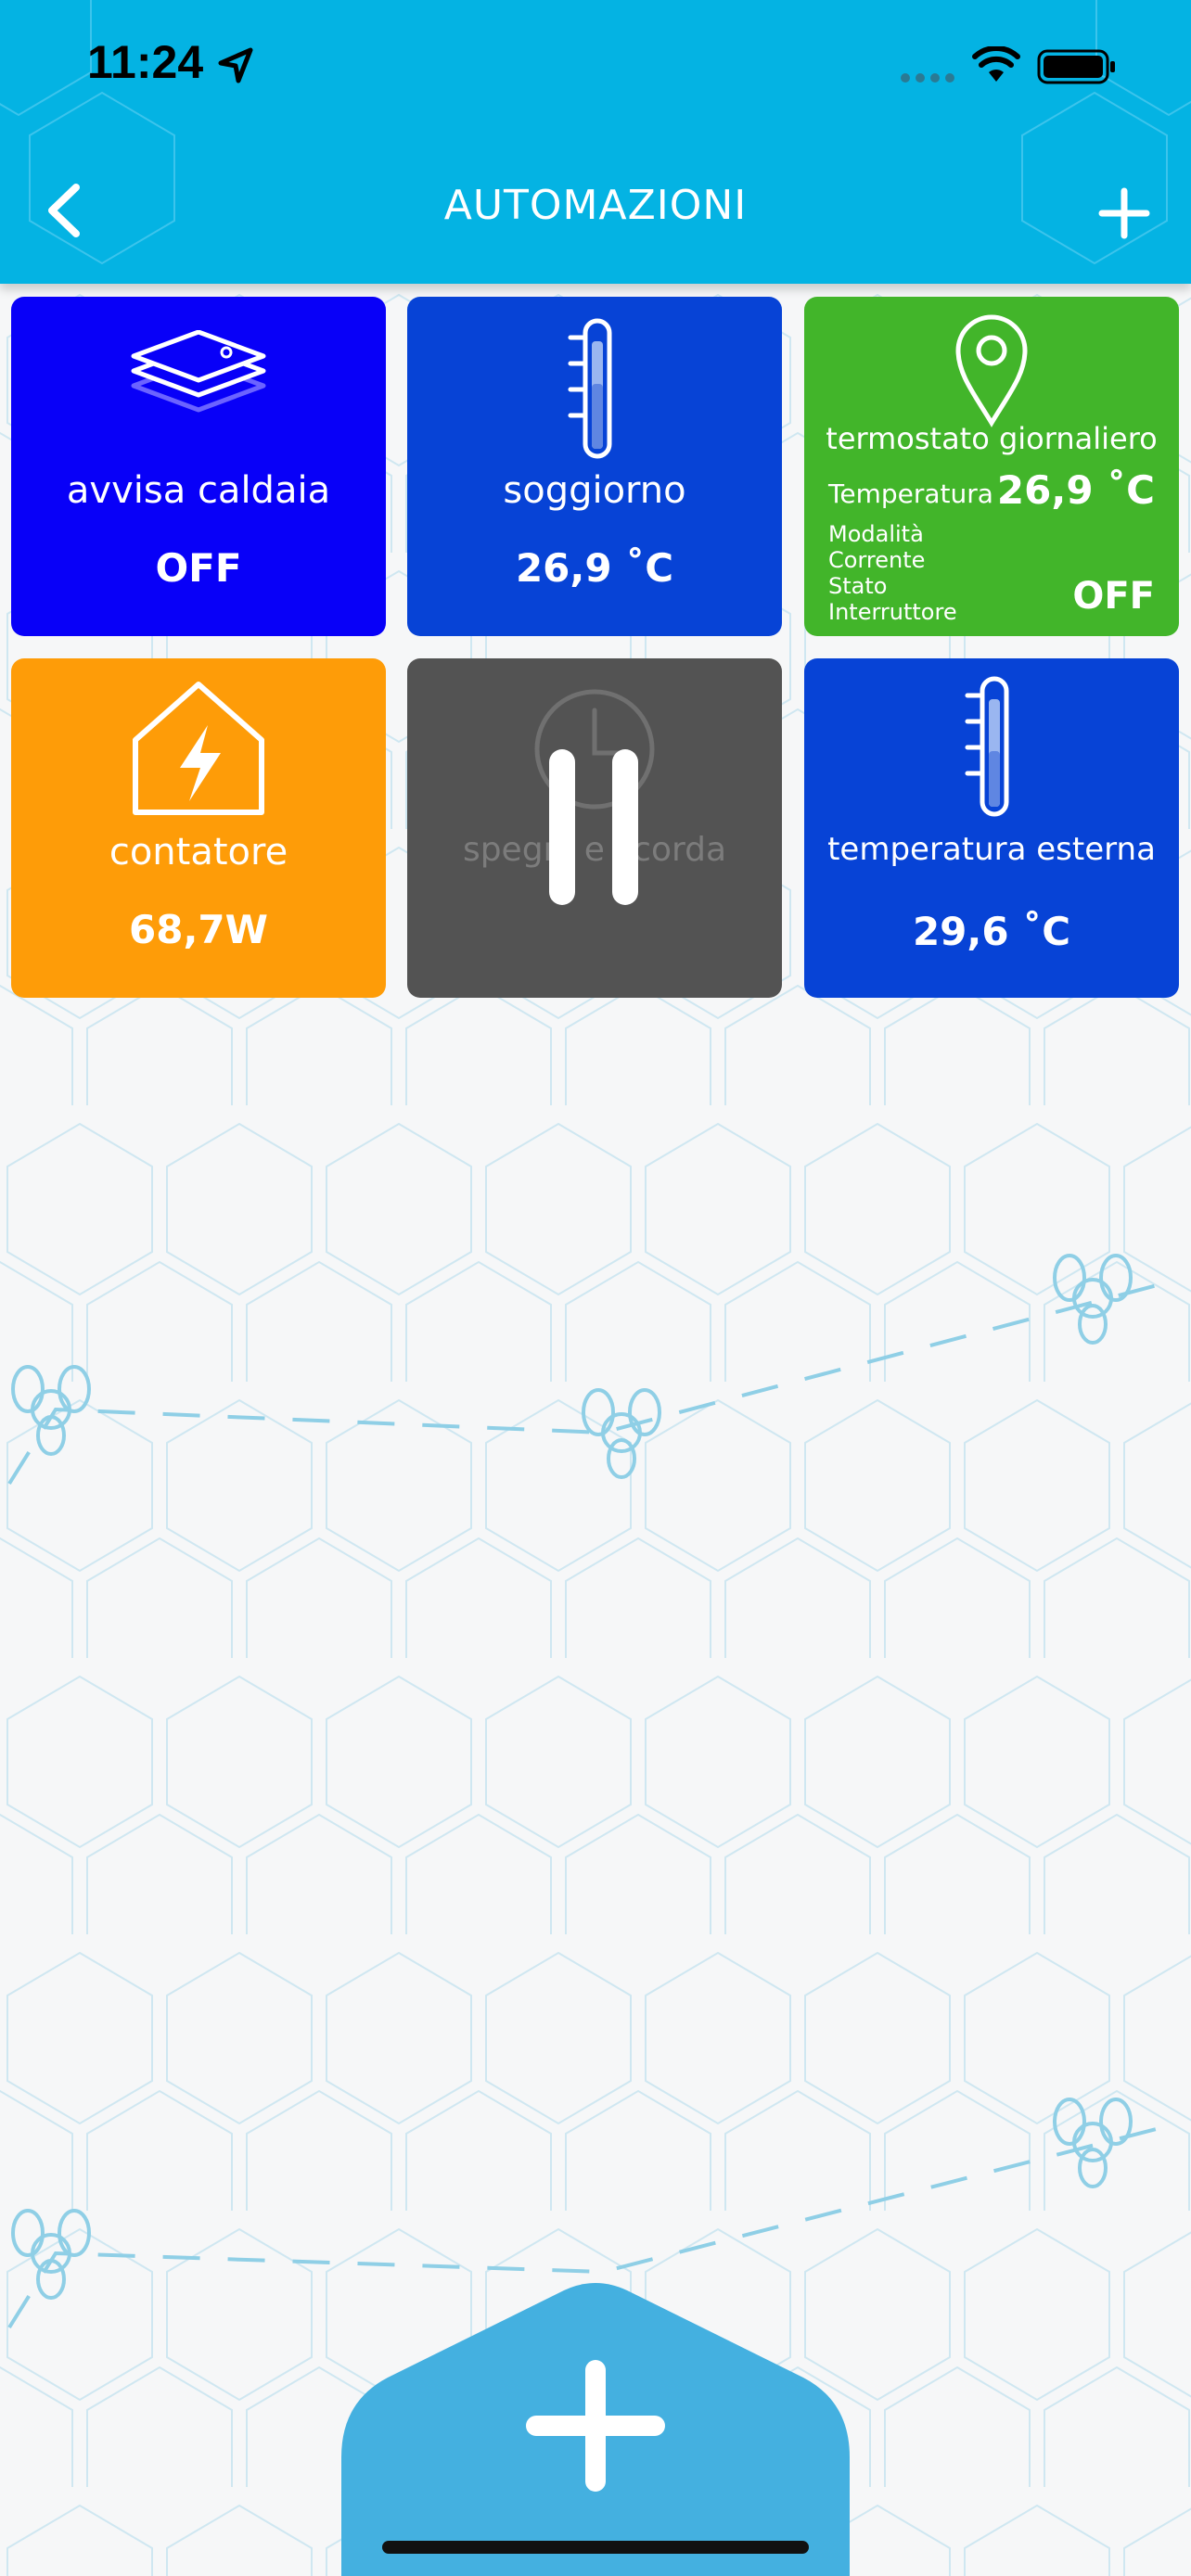 This screenshot has height=2576, width=1191. Describe the element at coordinates (927, 78) in the screenshot. I see `cellular-signal-icon` at that location.